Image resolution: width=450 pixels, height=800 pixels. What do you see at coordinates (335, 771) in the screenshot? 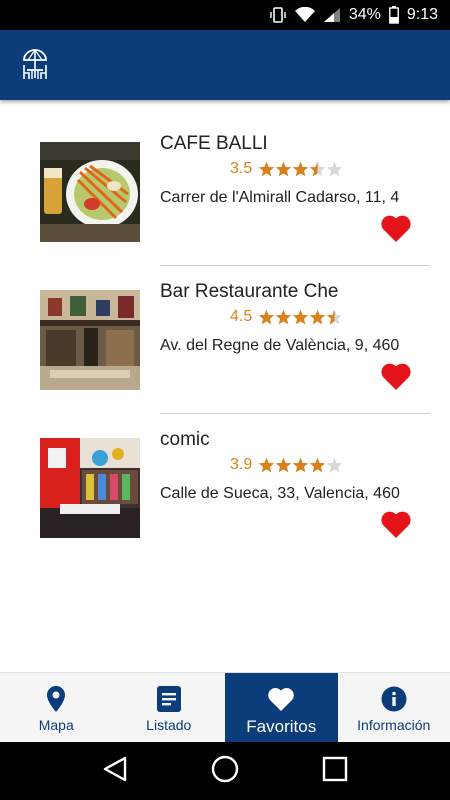
I see `recents-icon` at bounding box center [335, 771].